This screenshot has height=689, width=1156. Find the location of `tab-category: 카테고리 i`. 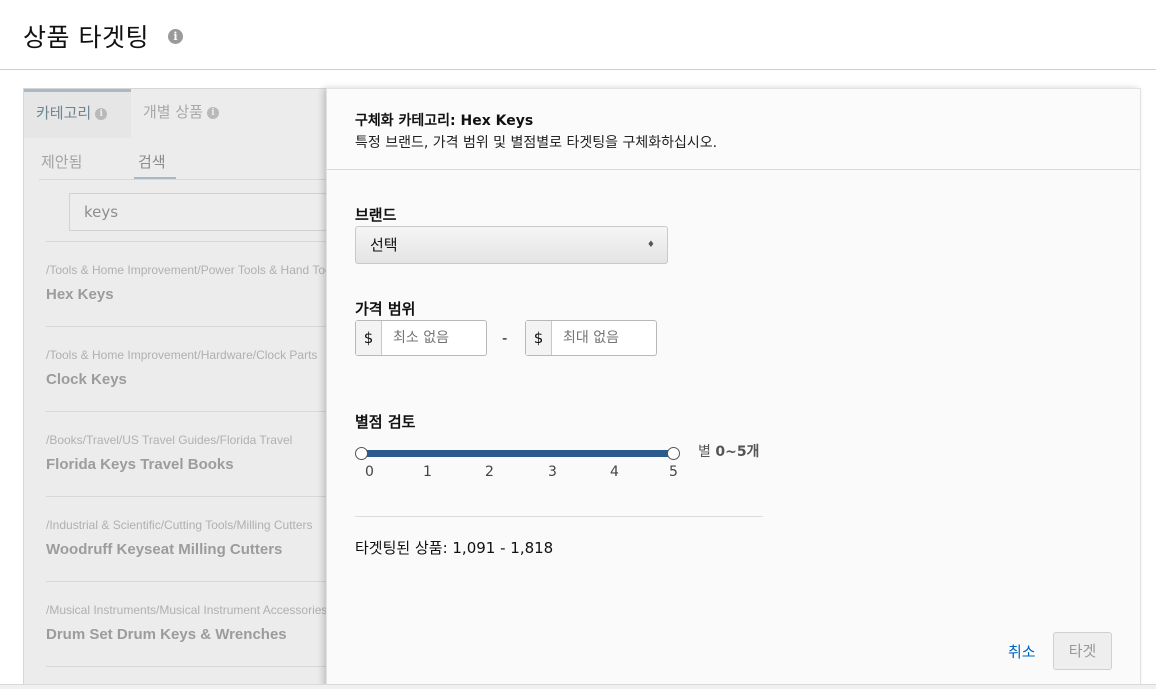

tab-category: 카테고리 i is located at coordinates (77, 113).